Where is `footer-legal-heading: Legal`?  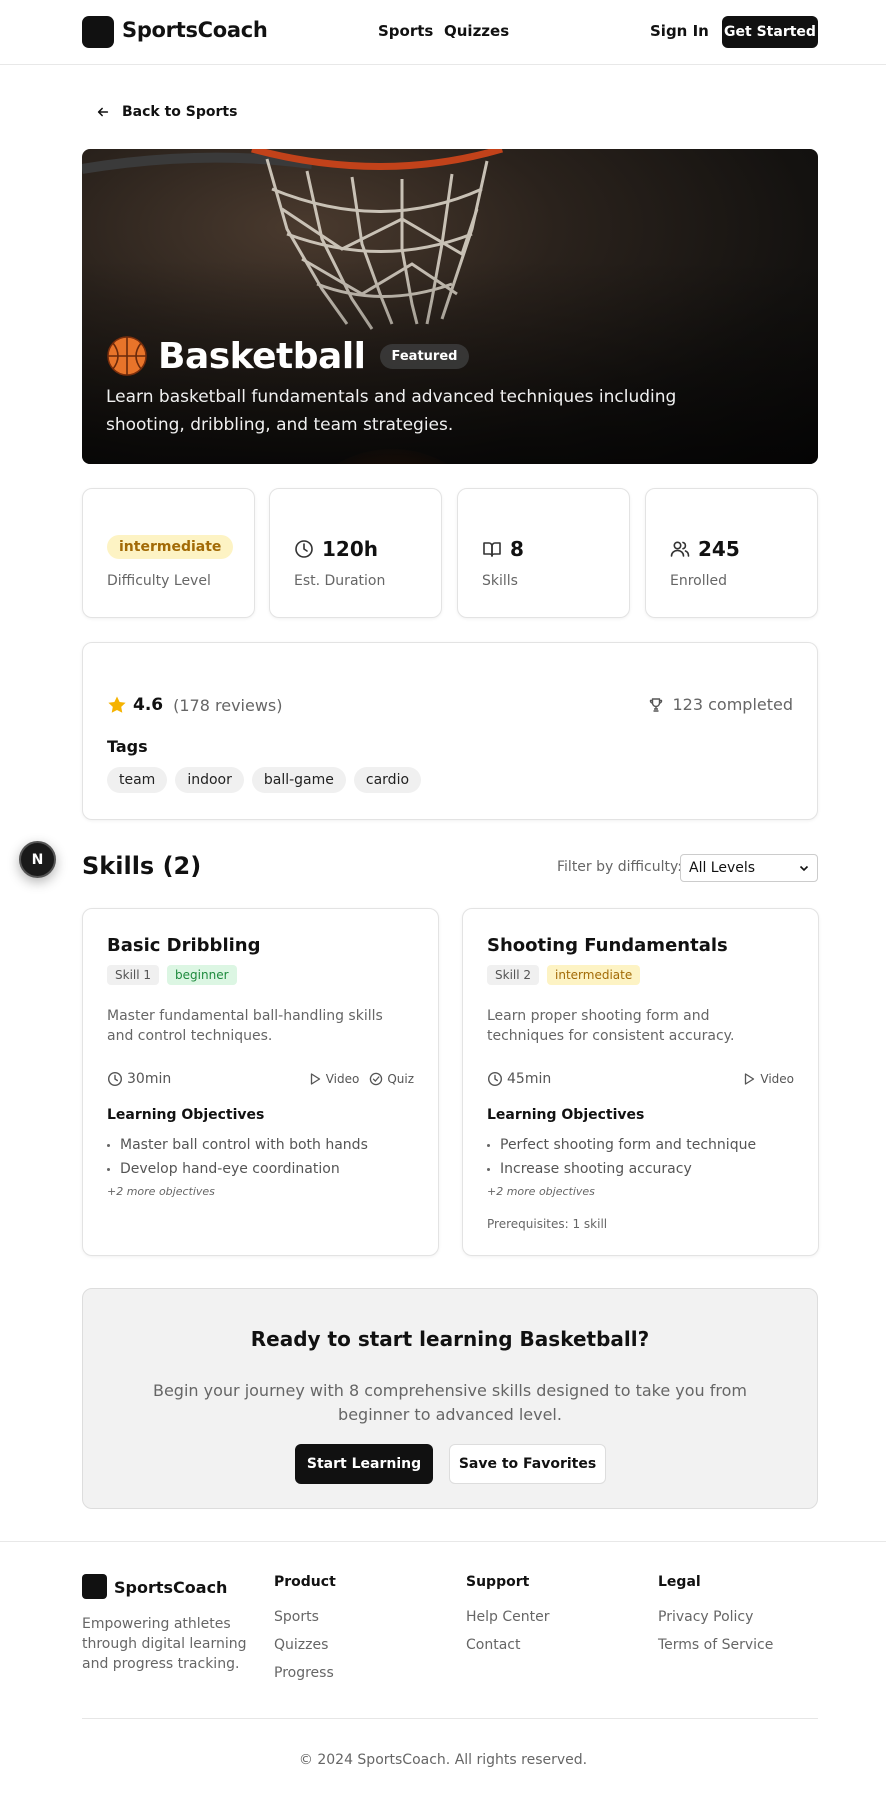 footer-legal-heading: Legal is located at coordinates (679, 1582).